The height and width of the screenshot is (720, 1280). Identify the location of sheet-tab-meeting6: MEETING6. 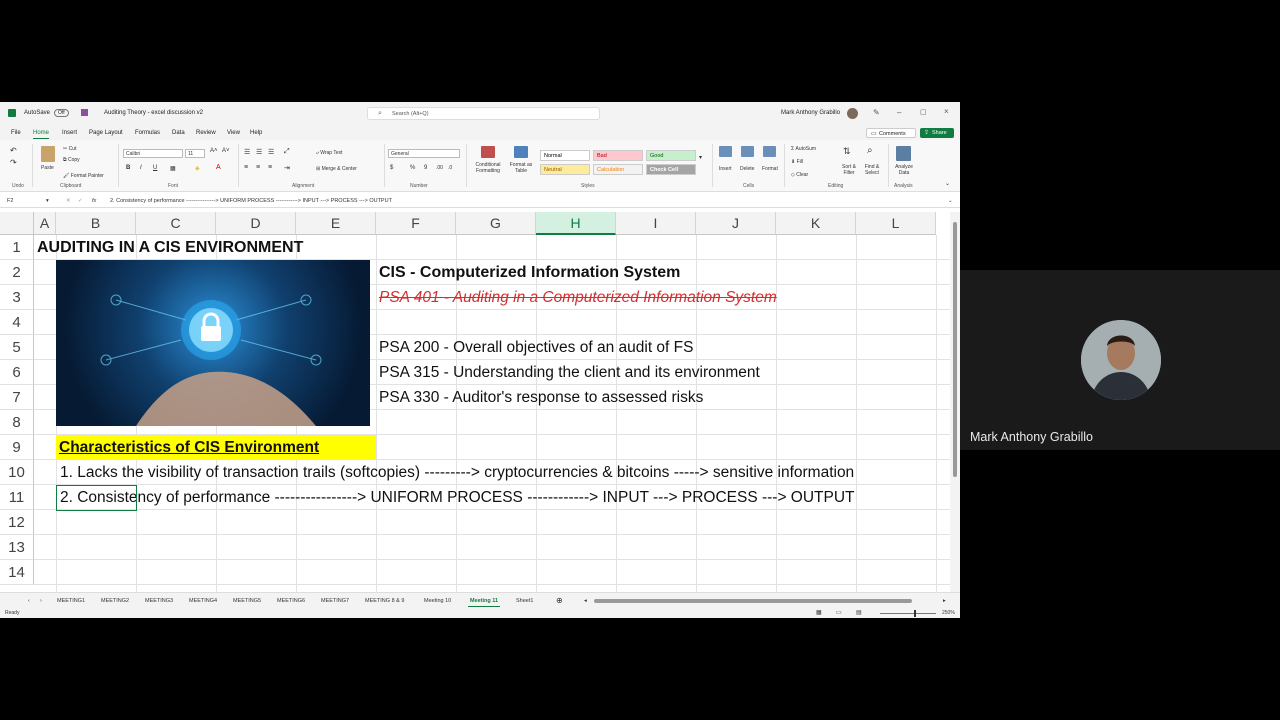
(291, 601).